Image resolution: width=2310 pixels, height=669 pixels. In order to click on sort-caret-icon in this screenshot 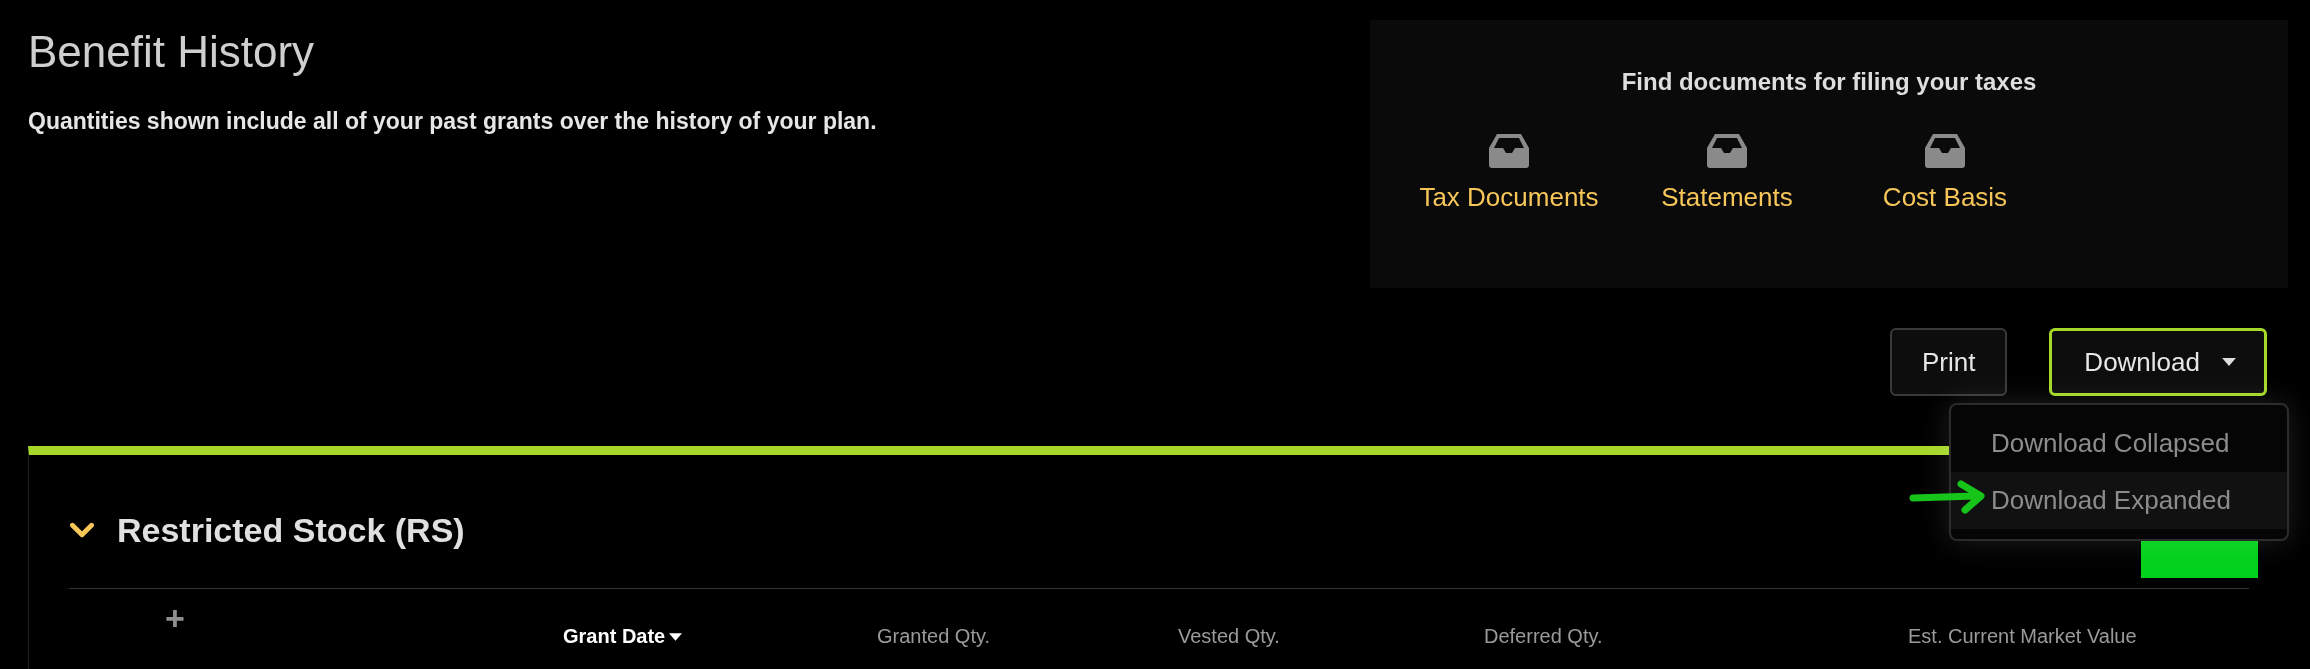, I will do `click(676, 636)`.